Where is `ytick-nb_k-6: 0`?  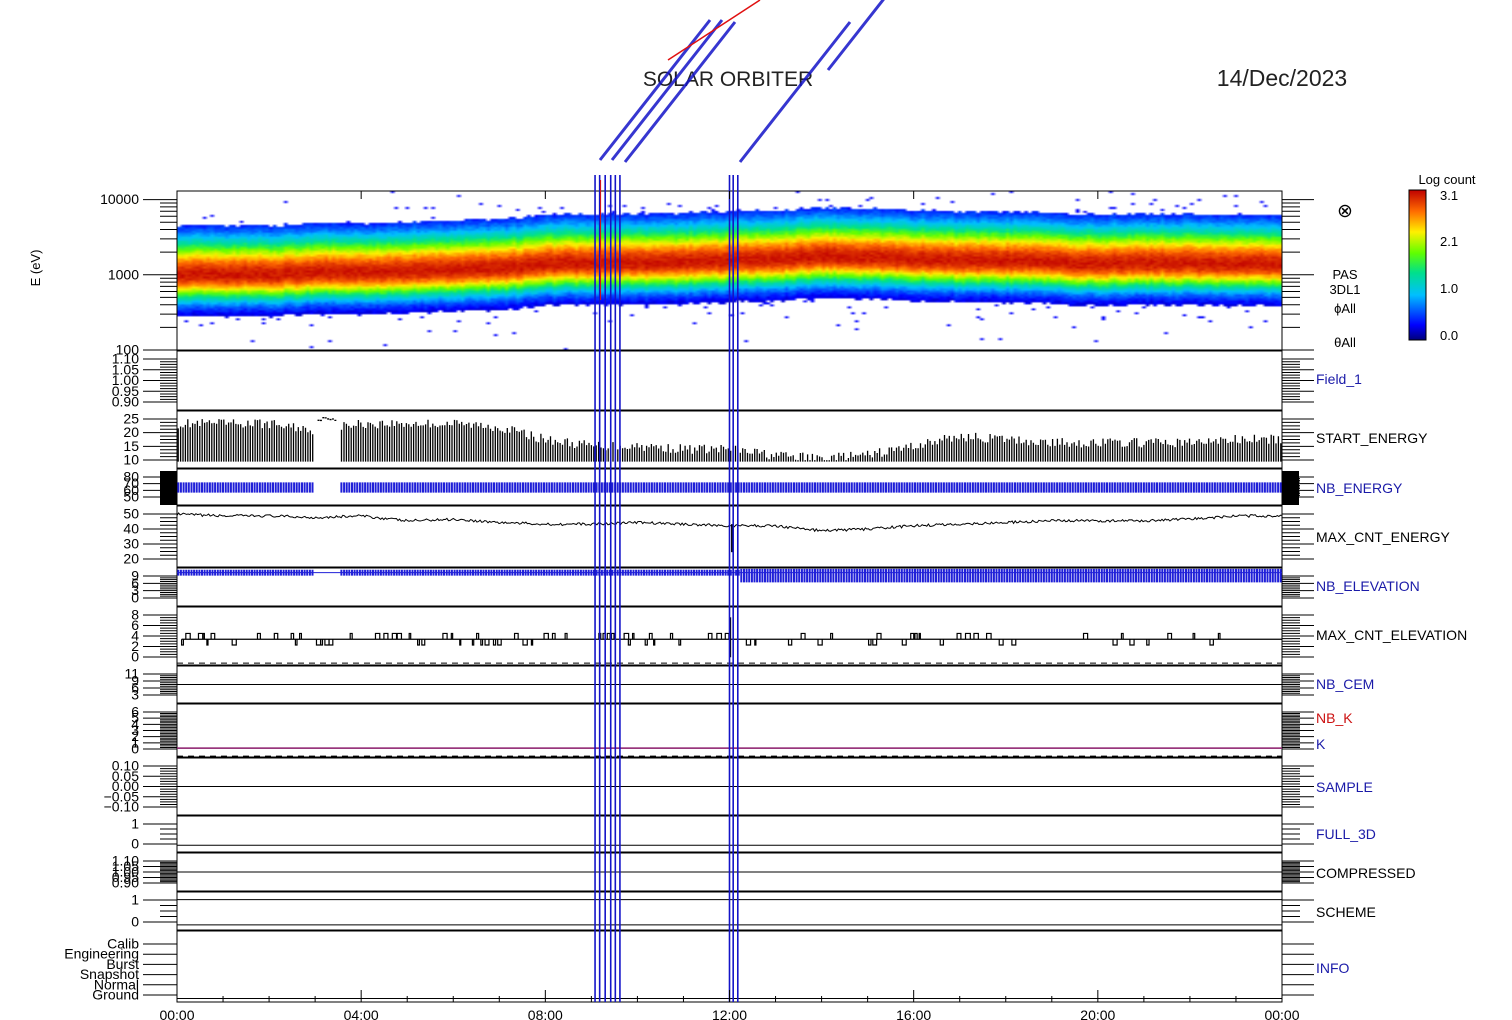 ytick-nb_k-6: 0 is located at coordinates (135, 749).